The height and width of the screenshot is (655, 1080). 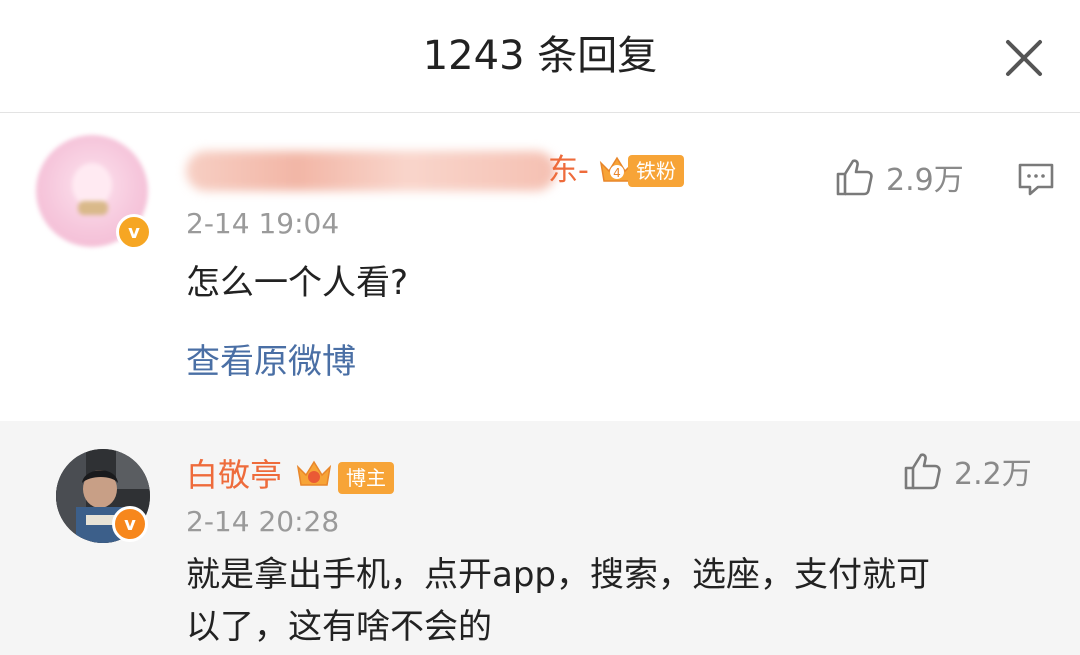 I want to click on like-count: 2.2万, so click(x=993, y=474).